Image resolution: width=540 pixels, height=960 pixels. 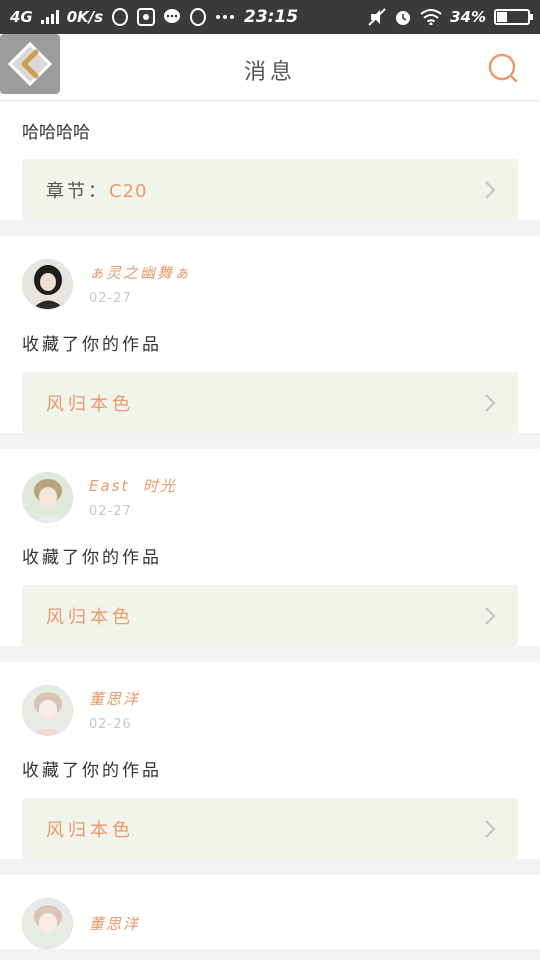 I want to click on more-icon, so click(x=225, y=17).